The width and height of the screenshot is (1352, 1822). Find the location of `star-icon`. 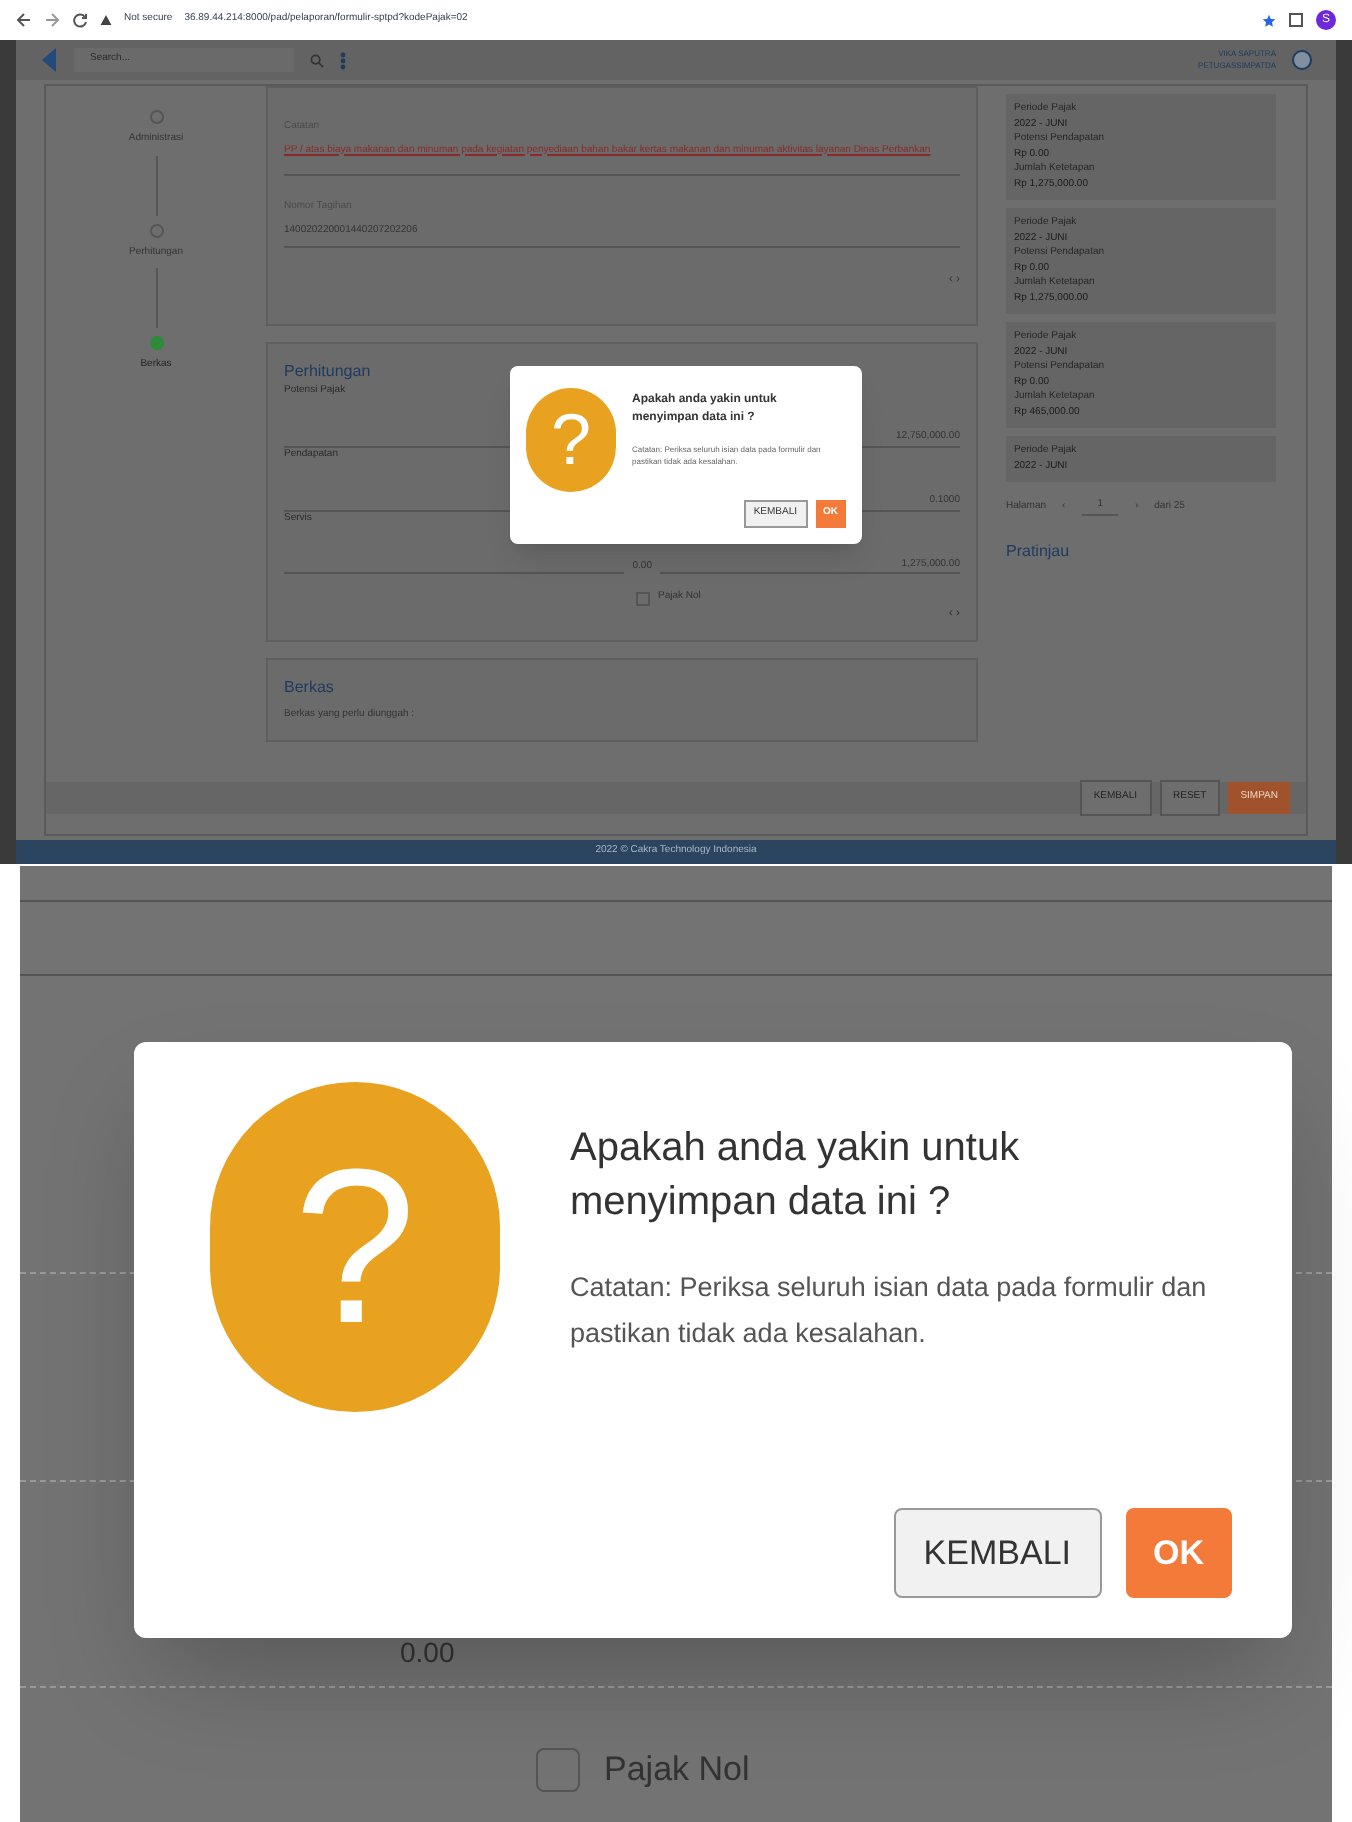

star-icon is located at coordinates (1269, 20).